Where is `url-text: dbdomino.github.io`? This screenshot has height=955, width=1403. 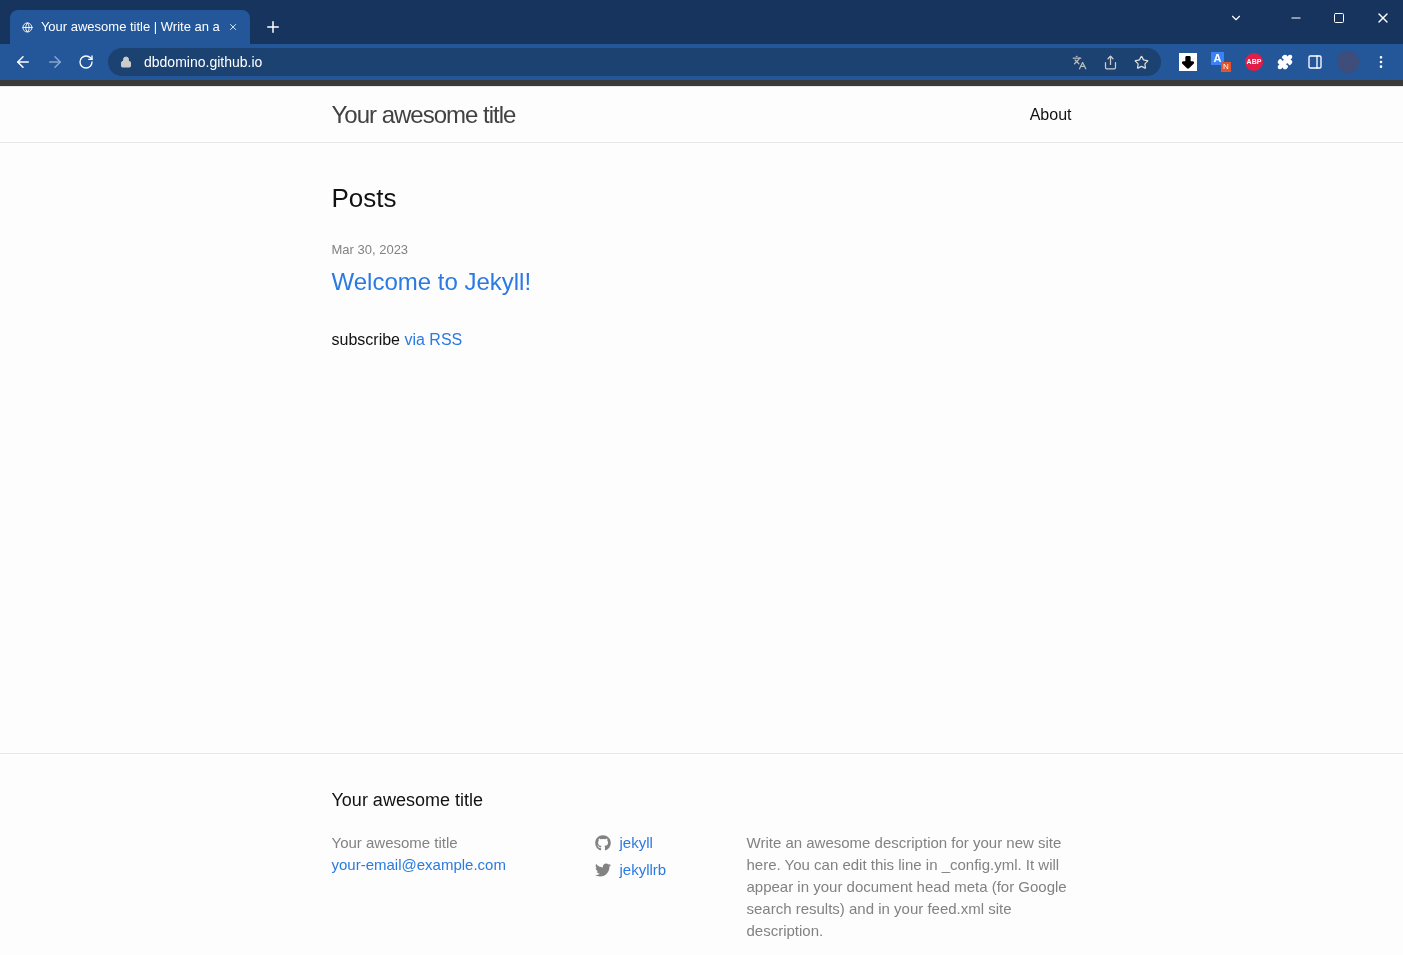 url-text: dbdomino.github.io is located at coordinates (203, 62).